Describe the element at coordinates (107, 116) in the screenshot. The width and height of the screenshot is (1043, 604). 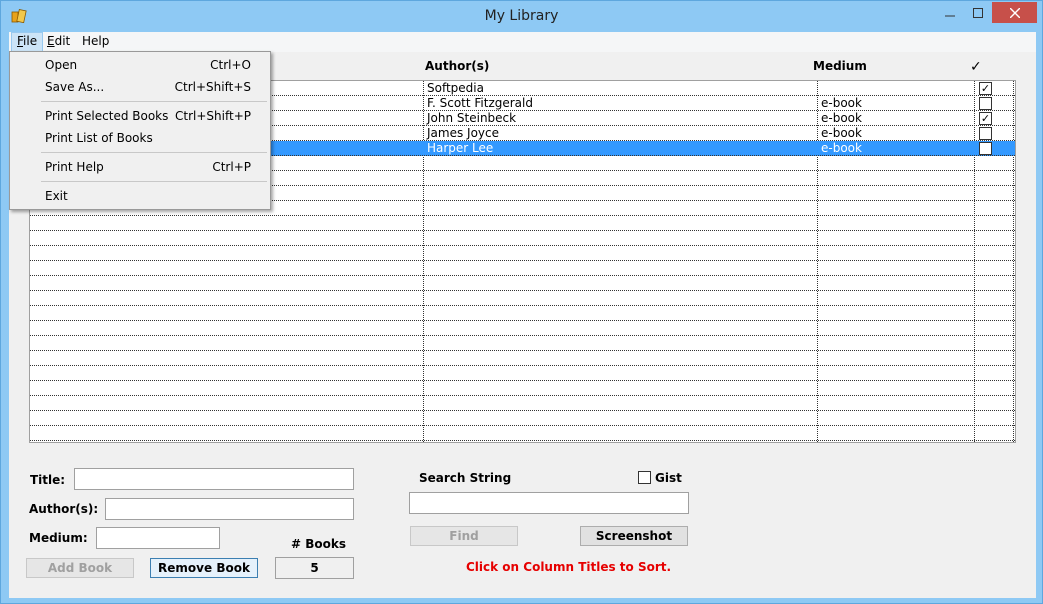
I see `menu-print-selected-label: Print Selected Books` at that location.